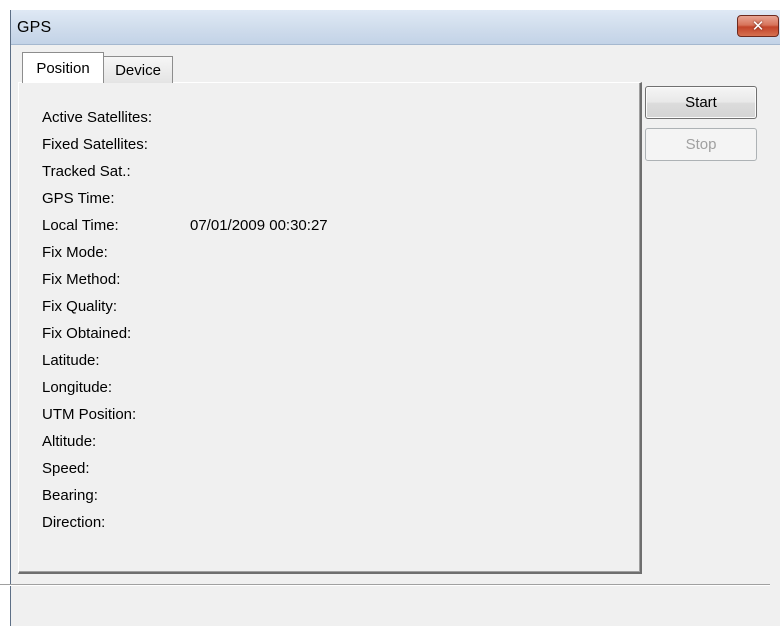 This screenshot has width=780, height=626. Describe the element at coordinates (78, 198) in the screenshot. I see `label-gps-time: GPS Time:` at that location.